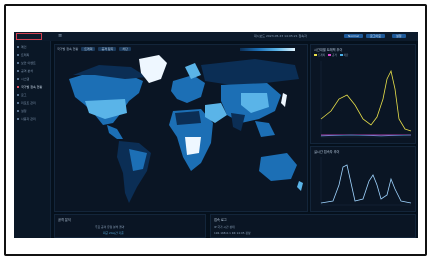  What do you see at coordinates (188, 89) in the screenshot?
I see `map-europe` at bounding box center [188, 89].